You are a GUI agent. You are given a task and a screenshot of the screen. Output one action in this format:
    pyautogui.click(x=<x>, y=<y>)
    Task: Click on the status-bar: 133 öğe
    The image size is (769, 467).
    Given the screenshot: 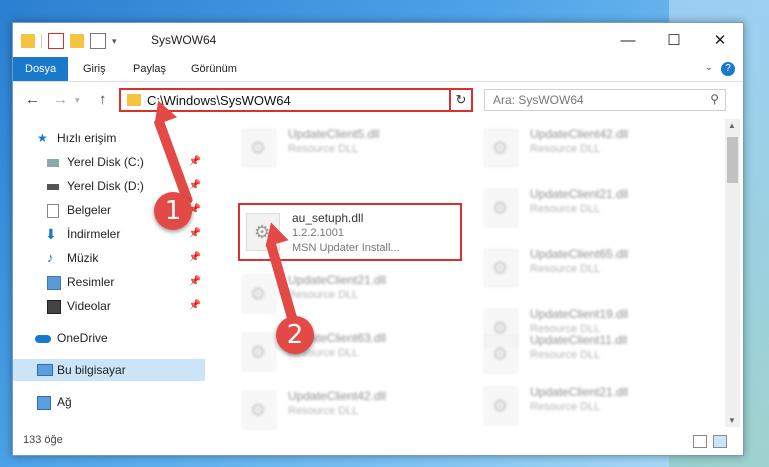 What is the action you would take?
    pyautogui.click(x=378, y=441)
    